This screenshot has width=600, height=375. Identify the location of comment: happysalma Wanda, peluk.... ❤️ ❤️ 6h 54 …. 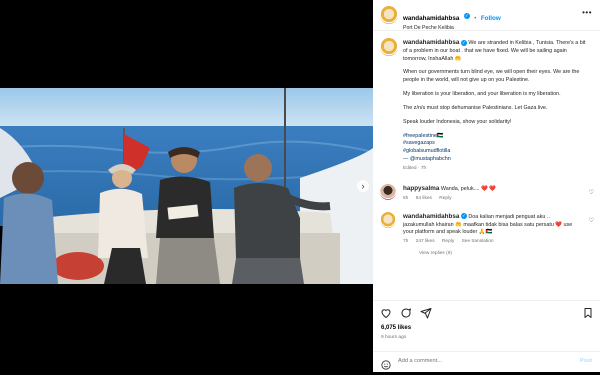
(486, 191).